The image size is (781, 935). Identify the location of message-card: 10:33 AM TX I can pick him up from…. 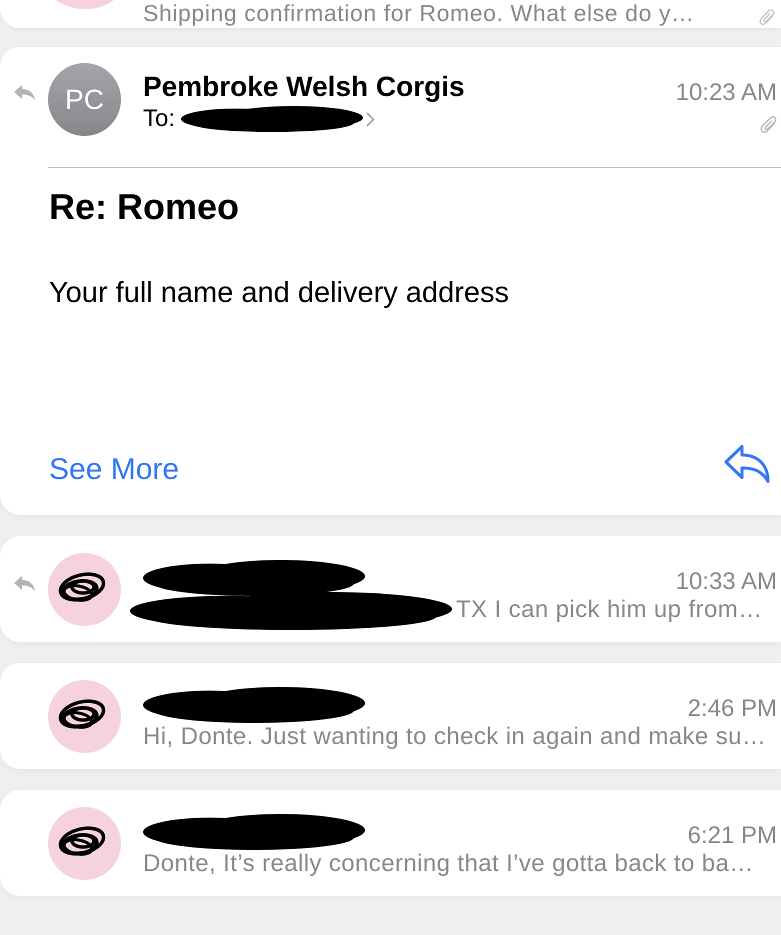
(390, 589).